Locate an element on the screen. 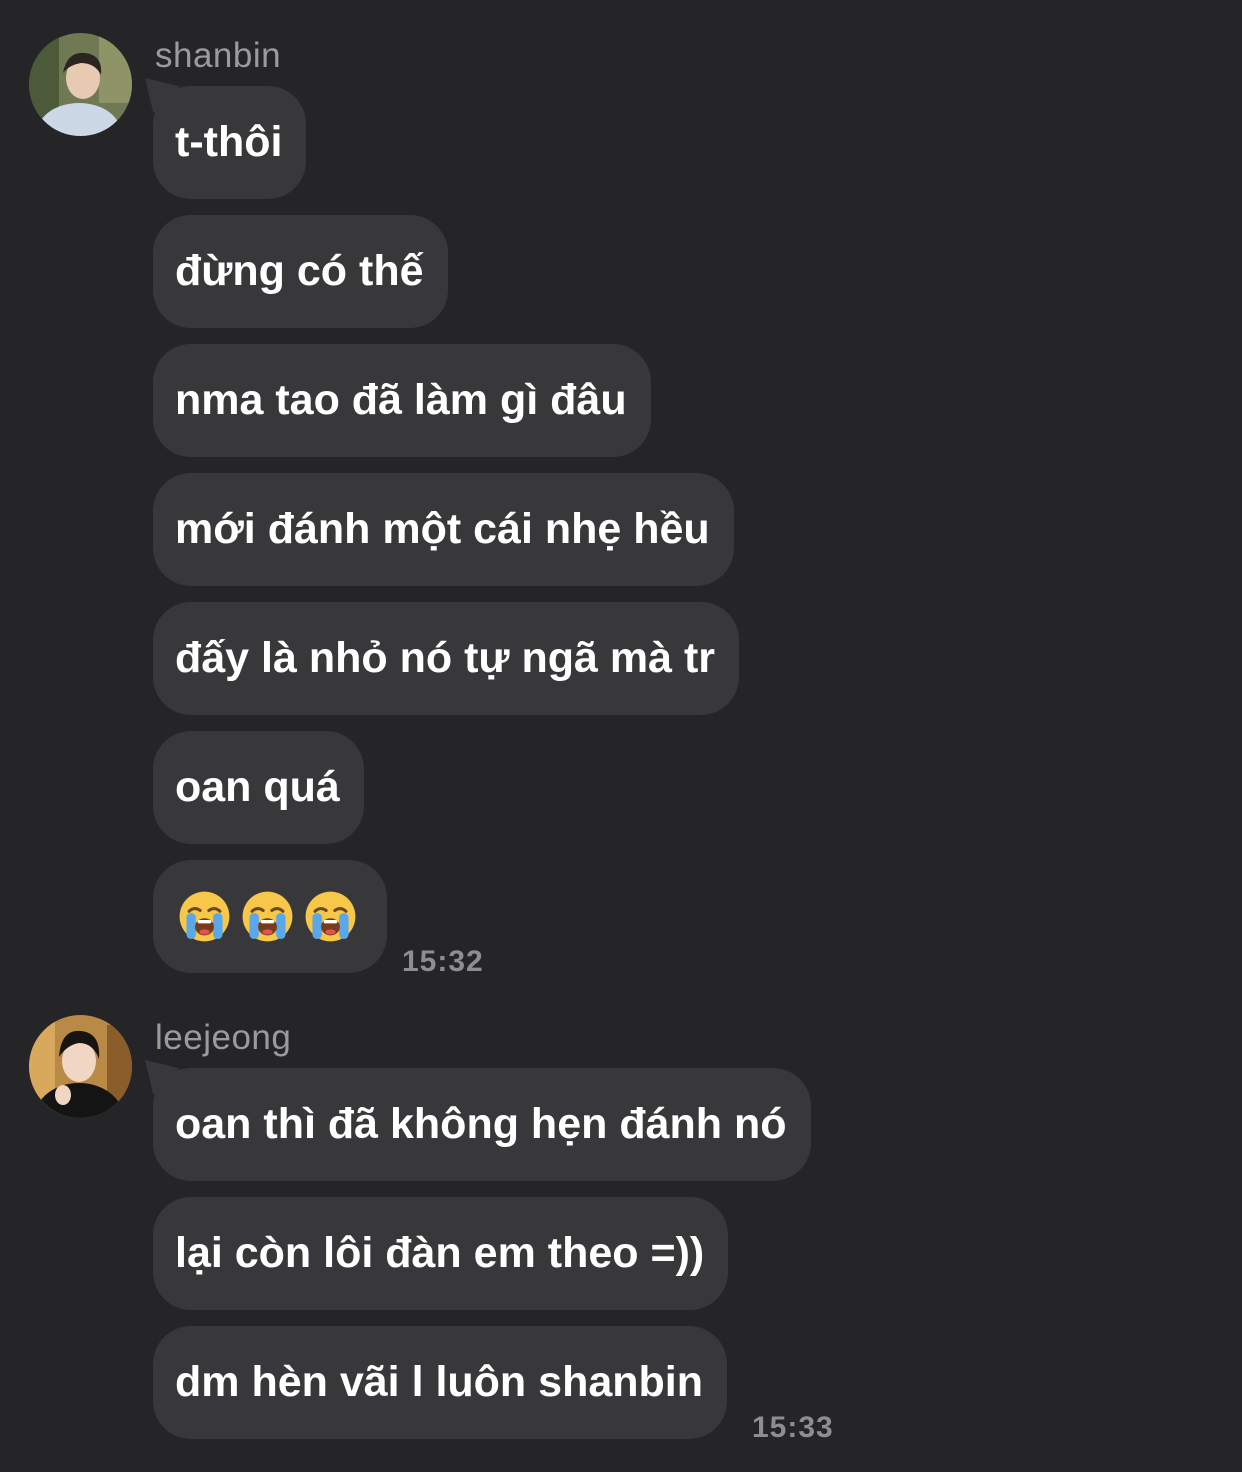 This screenshot has width=1242, height=1472. message-bubble: đấy là nhỏ nó tự ngã mà tr is located at coordinates (446, 658).